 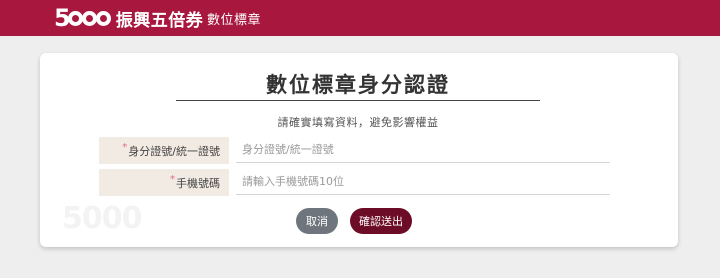 I want to click on id-number-label: * 身分證號/統一證號, so click(x=164, y=150).